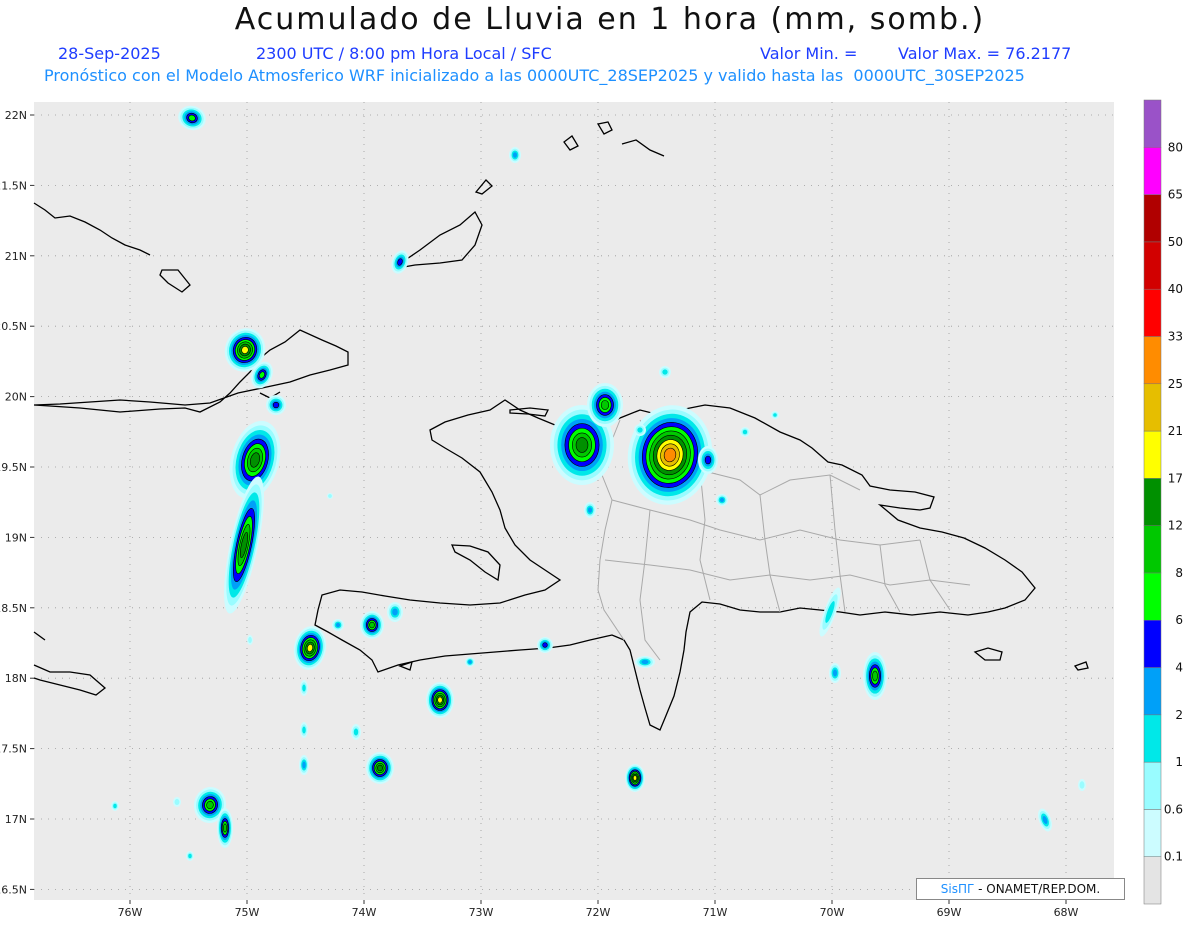 This screenshot has height=927, width=1200. Describe the element at coordinates (1175, 384) in the screenshot. I see `colorbar-label: 25` at that location.